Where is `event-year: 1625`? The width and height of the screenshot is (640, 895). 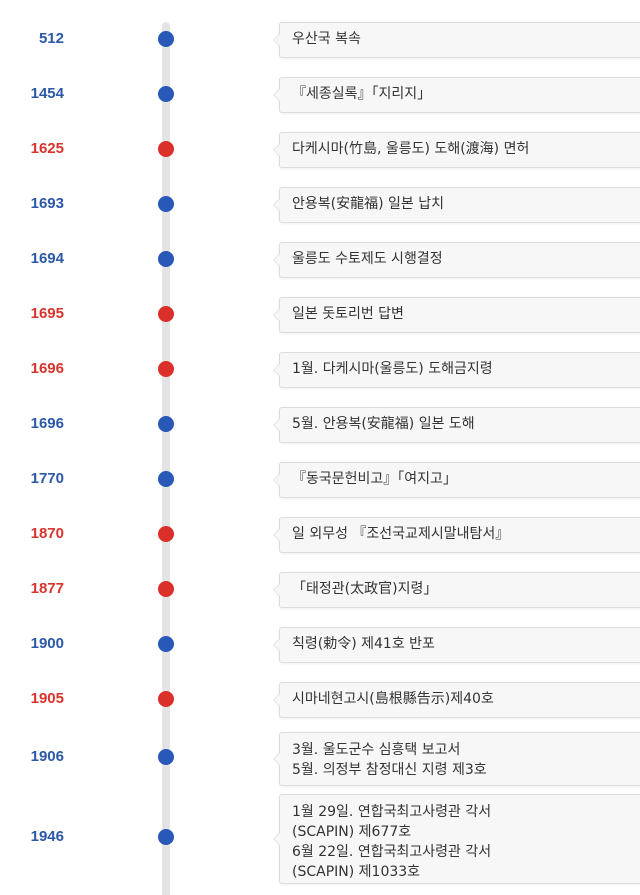 event-year: 1625 is located at coordinates (47, 148).